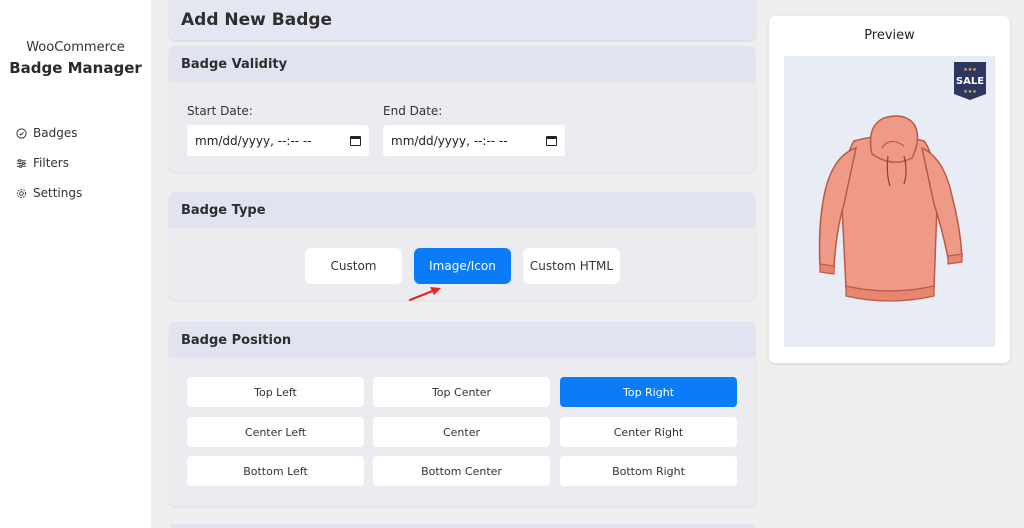 This screenshot has height=528, width=1024. Describe the element at coordinates (275, 392) in the screenshot. I see `position-top-left-button: Top Left` at that location.